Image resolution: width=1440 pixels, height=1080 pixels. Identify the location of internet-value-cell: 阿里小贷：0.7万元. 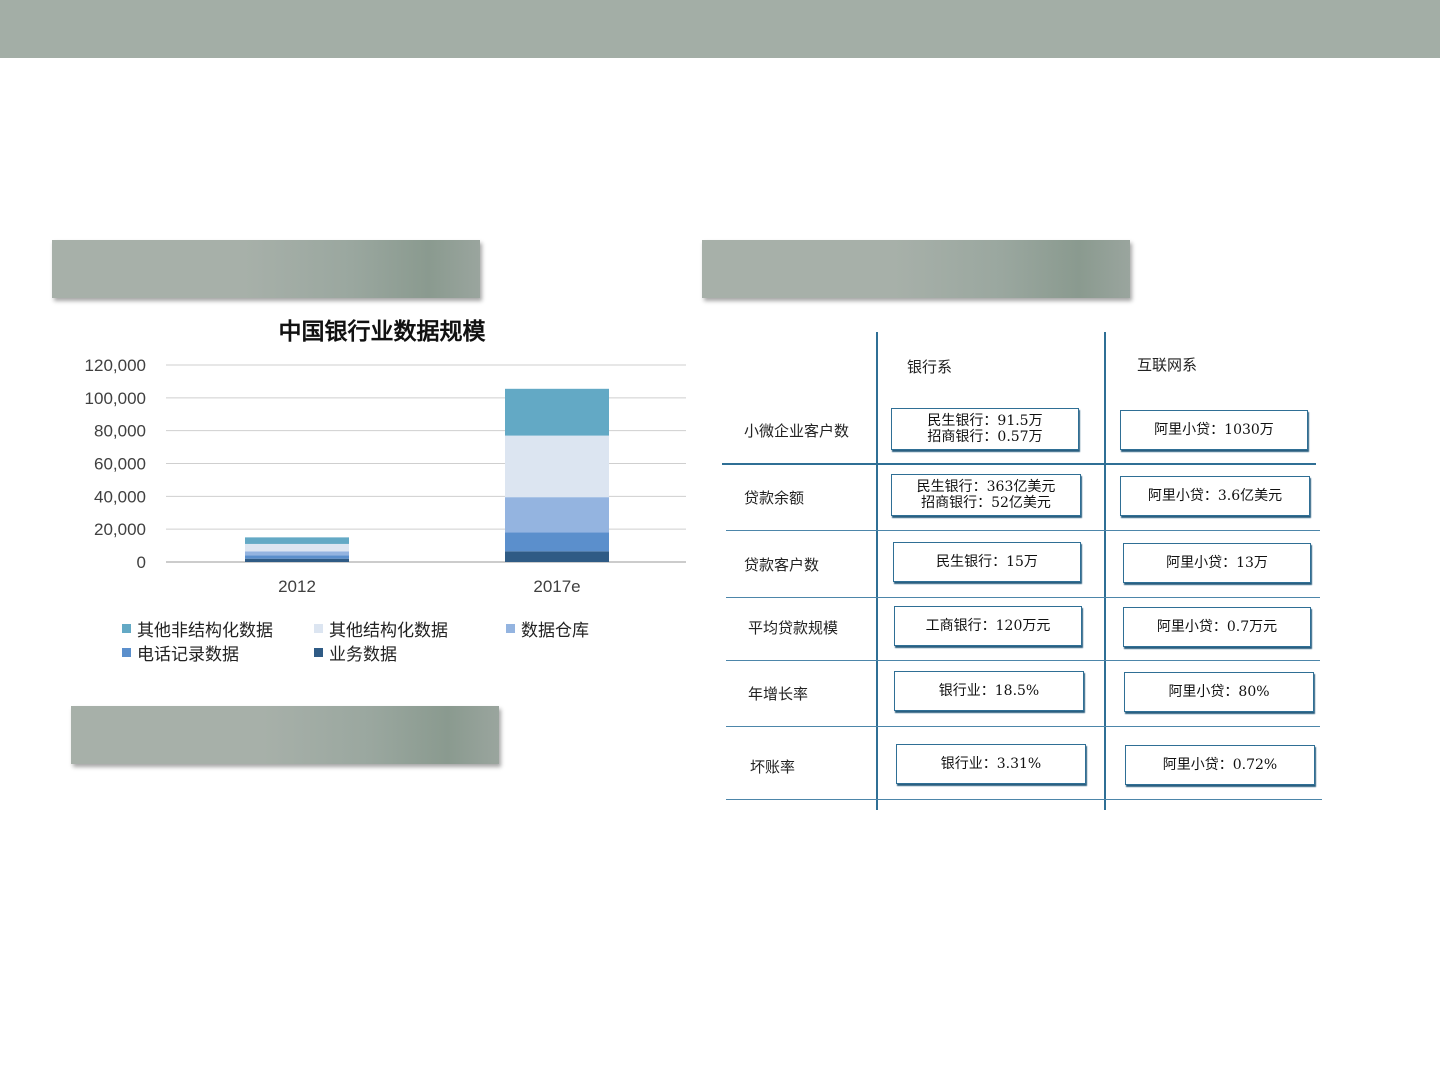
(1217, 627).